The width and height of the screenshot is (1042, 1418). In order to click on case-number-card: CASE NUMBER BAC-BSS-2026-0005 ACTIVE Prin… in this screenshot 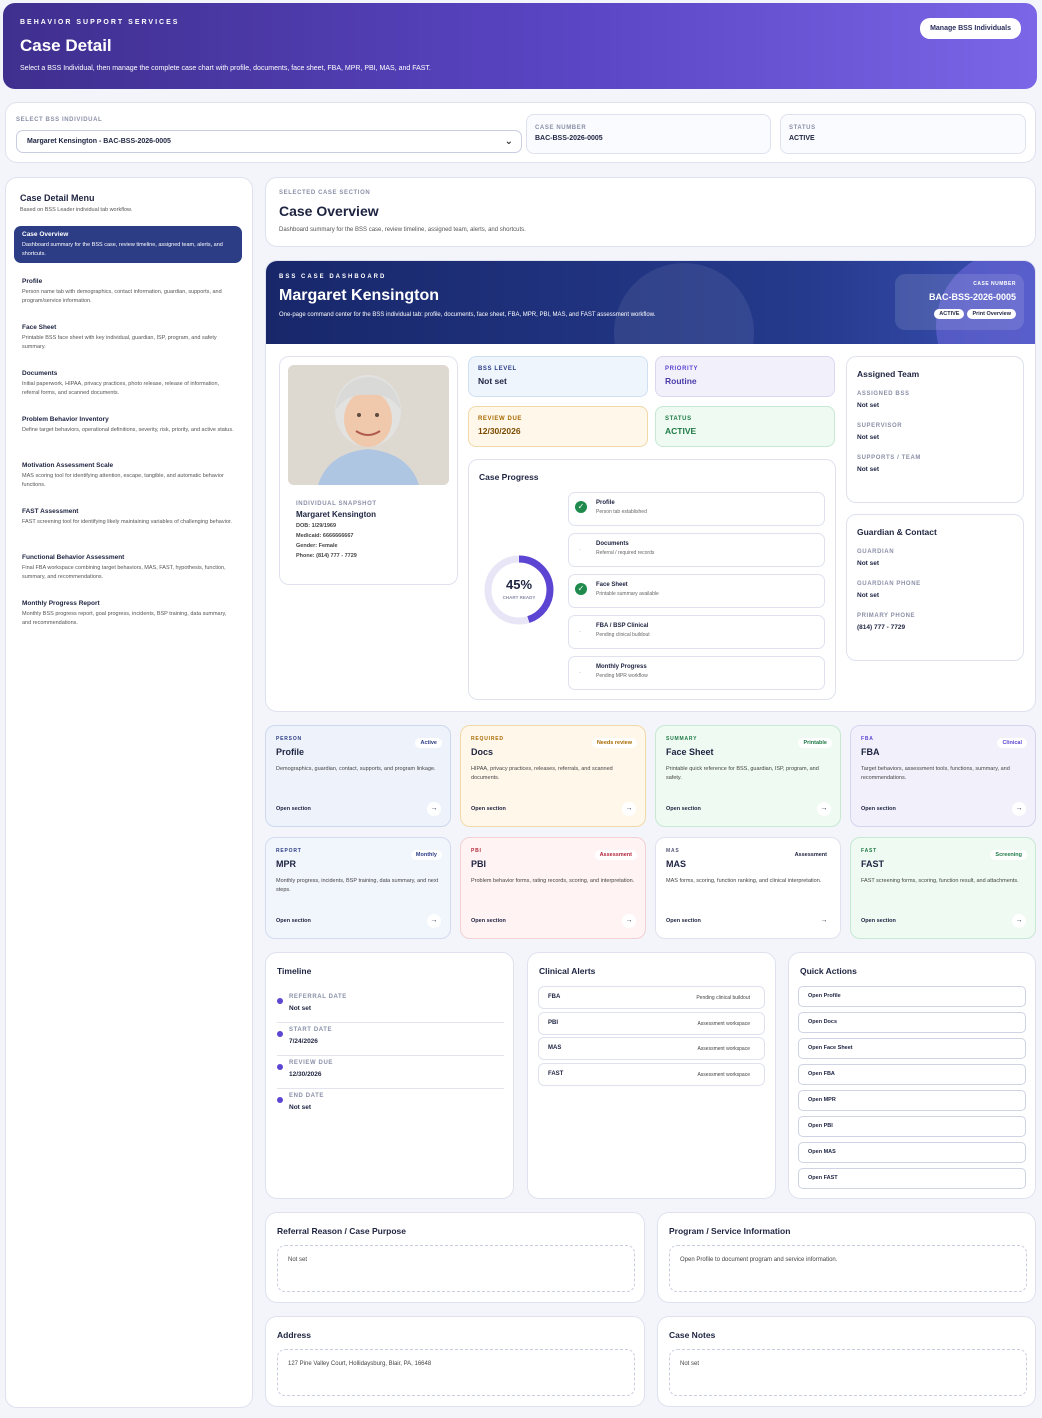, I will do `click(959, 302)`.